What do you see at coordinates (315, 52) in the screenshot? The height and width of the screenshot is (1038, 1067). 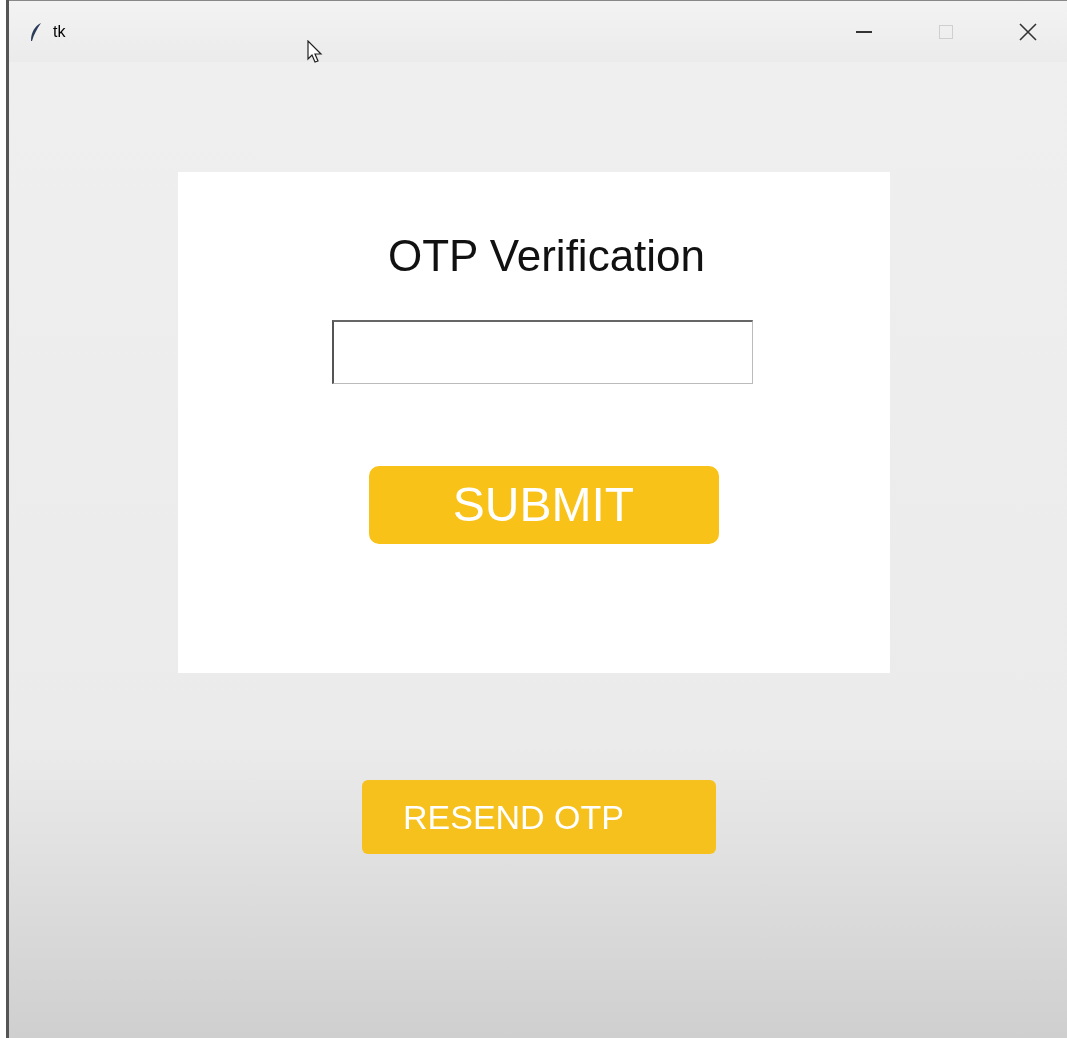 I see `mouse-cursor-icon` at bounding box center [315, 52].